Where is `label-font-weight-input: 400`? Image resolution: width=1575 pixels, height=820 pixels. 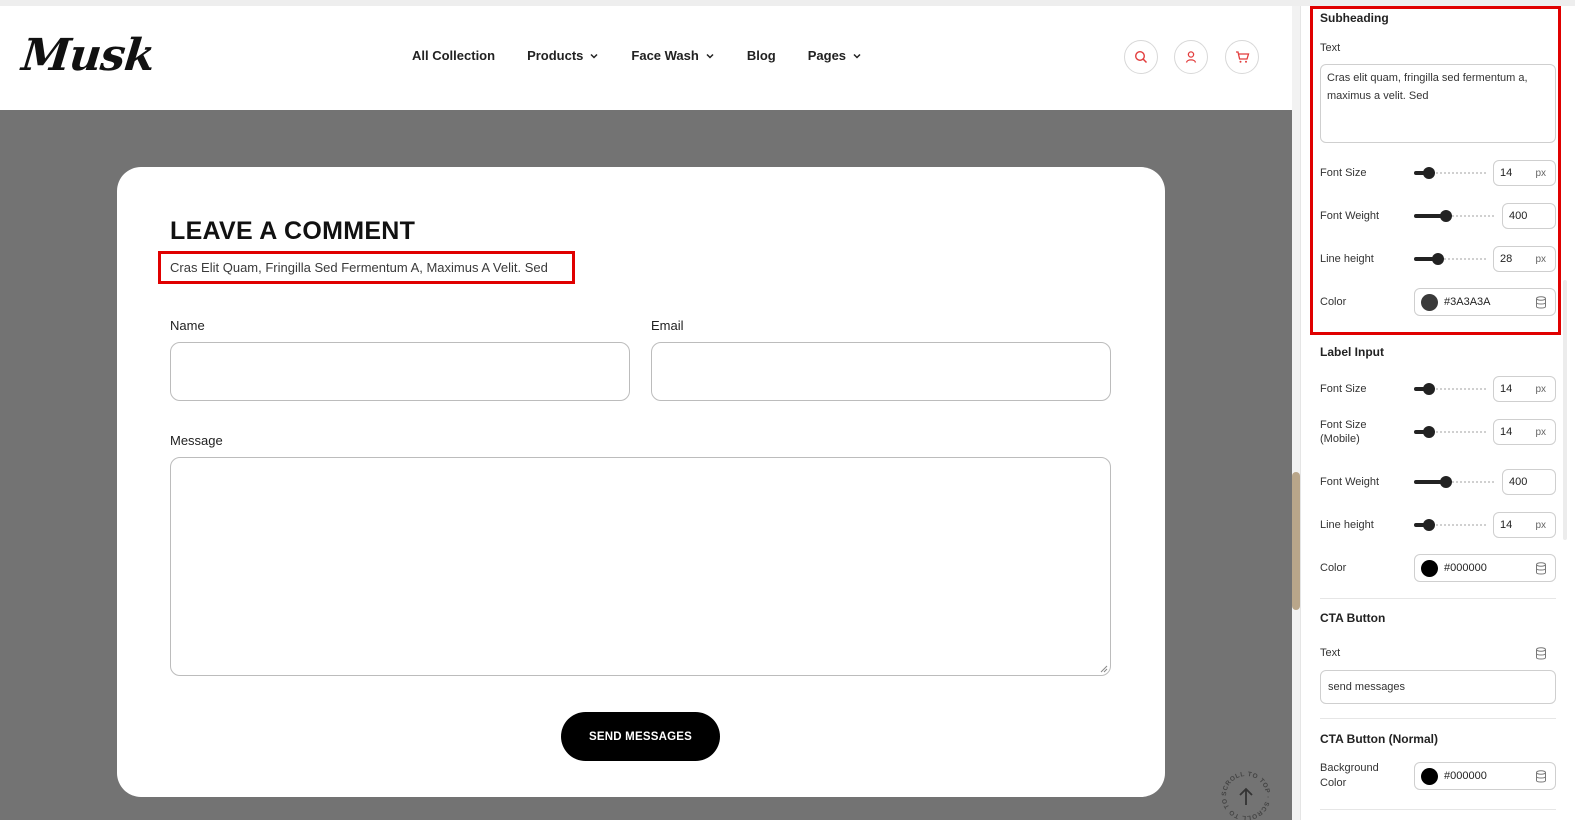
label-font-weight-input: 400 is located at coordinates (1529, 482).